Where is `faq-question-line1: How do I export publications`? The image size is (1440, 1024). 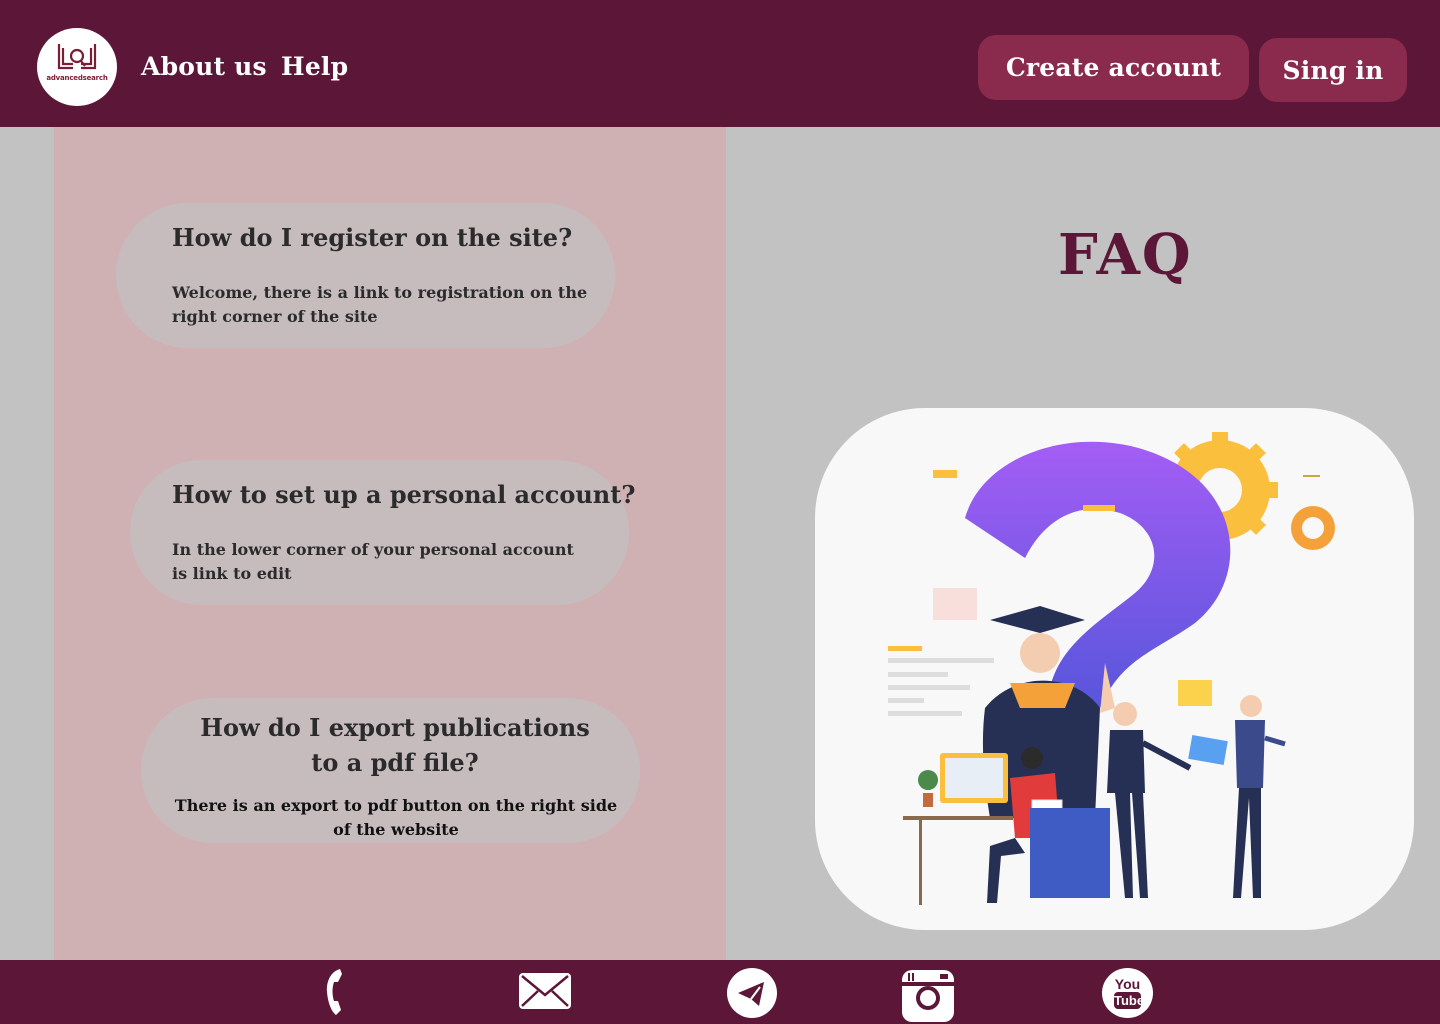 faq-question-line1: How do I export publications is located at coordinates (395, 727).